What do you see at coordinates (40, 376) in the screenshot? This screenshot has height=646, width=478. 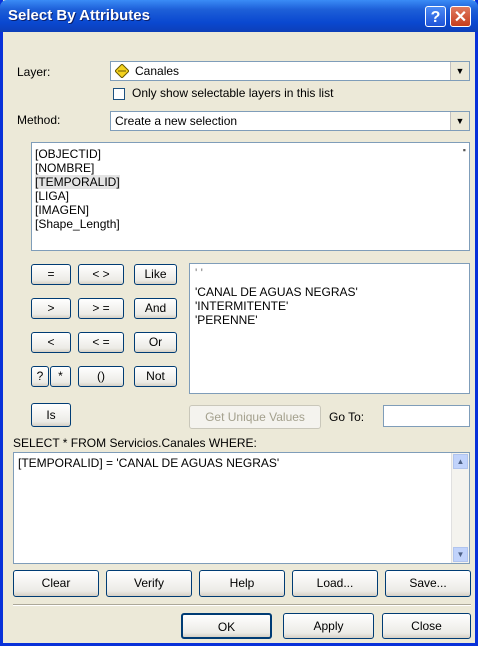 I see `single-char-wildcard-button: ?` at bounding box center [40, 376].